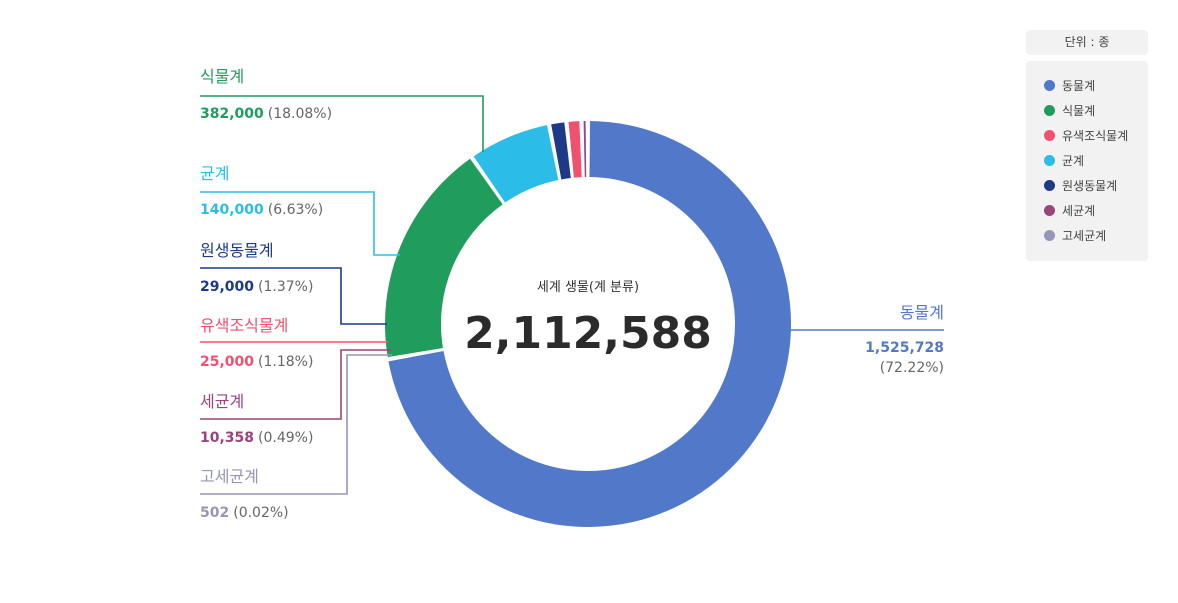  I want to click on legend-label-chromista: 유색조식물계, so click(1095, 136).